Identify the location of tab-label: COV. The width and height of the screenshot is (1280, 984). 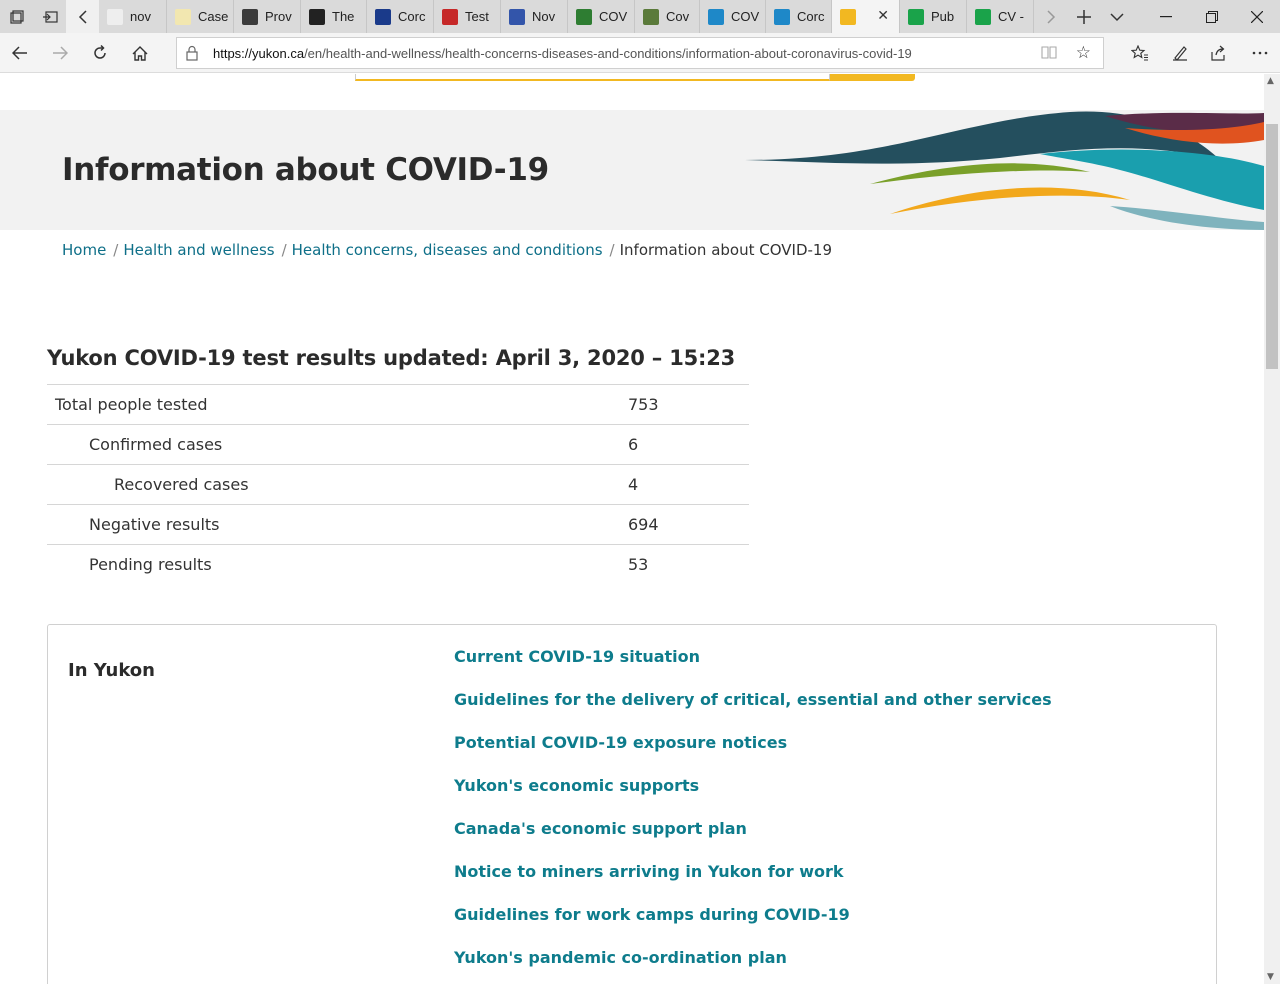
(613, 16).